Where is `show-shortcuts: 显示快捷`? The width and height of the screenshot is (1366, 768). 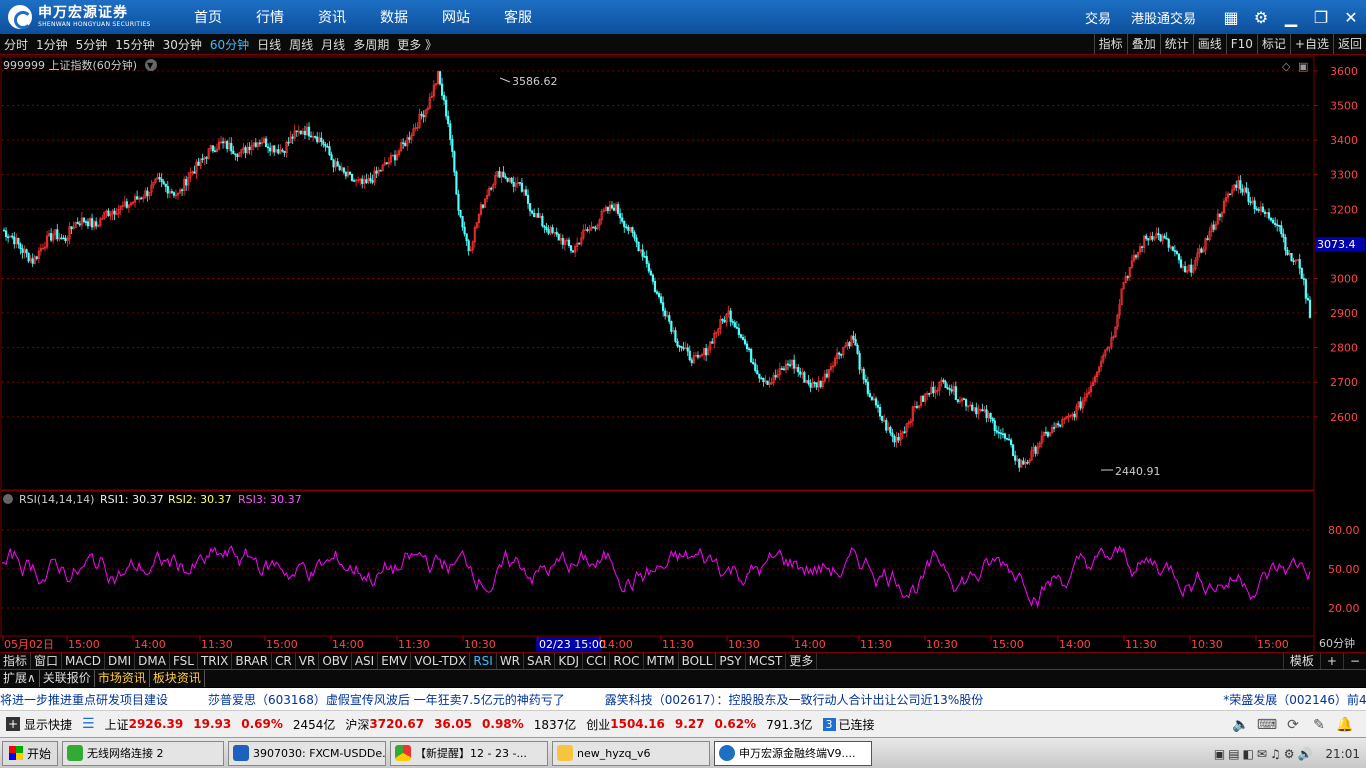
show-shortcuts: 显示快捷 is located at coordinates (48, 724).